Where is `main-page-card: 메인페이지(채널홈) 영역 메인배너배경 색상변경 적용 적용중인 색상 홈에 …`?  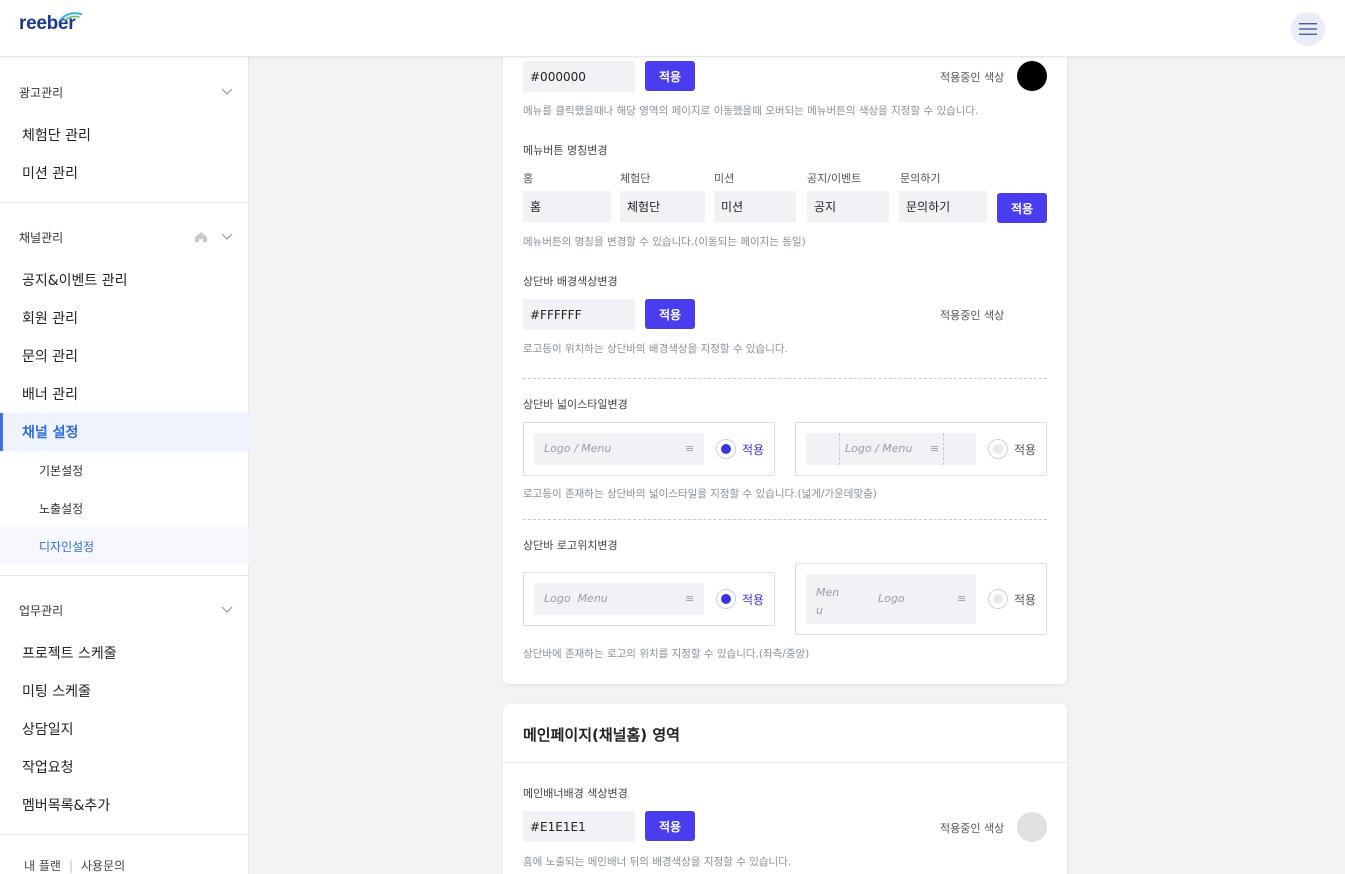
main-page-card: 메인페이지(채널홈) 영역 메인배너배경 색상변경 적용 적용중인 색상 홈에 … is located at coordinates (785, 789).